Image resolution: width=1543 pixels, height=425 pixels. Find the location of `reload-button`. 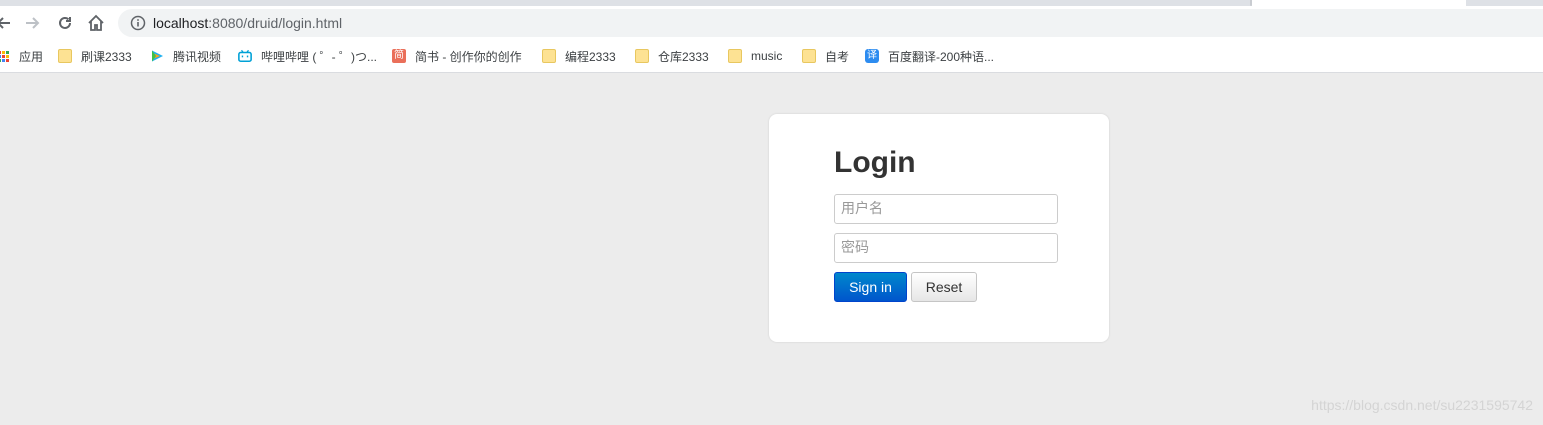

reload-button is located at coordinates (65, 23).